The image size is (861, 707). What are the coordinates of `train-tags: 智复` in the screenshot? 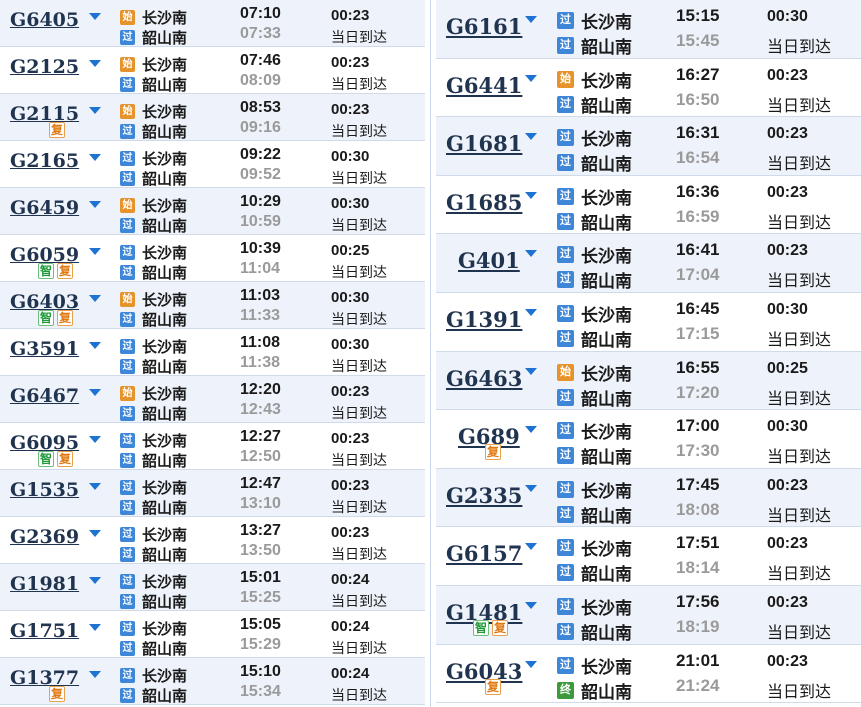 It's located at (55, 271).